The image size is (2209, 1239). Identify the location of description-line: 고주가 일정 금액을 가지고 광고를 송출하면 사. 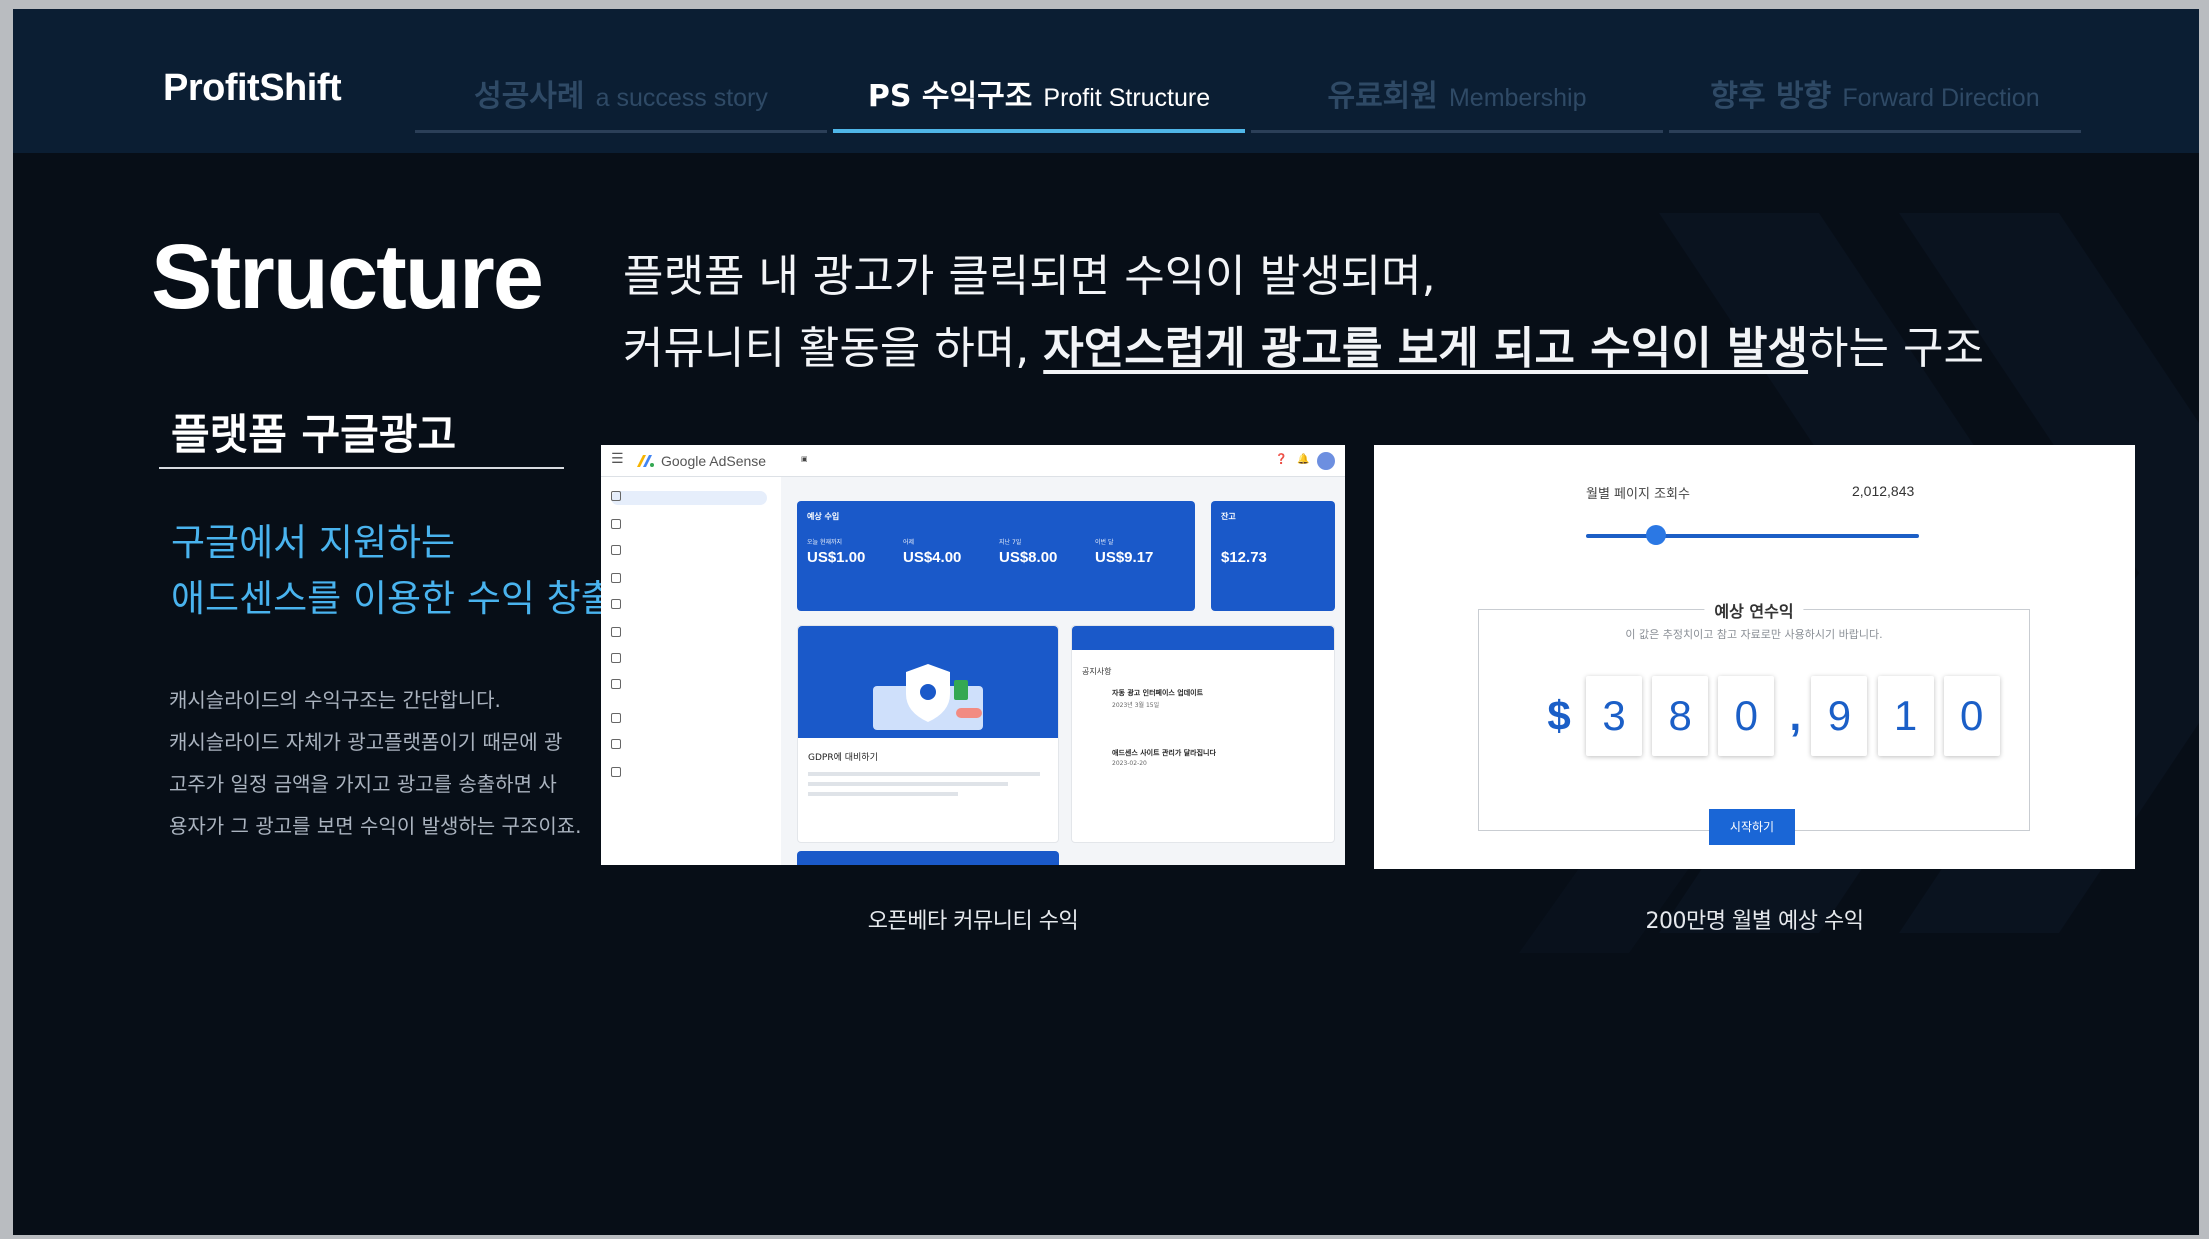
(363, 784).